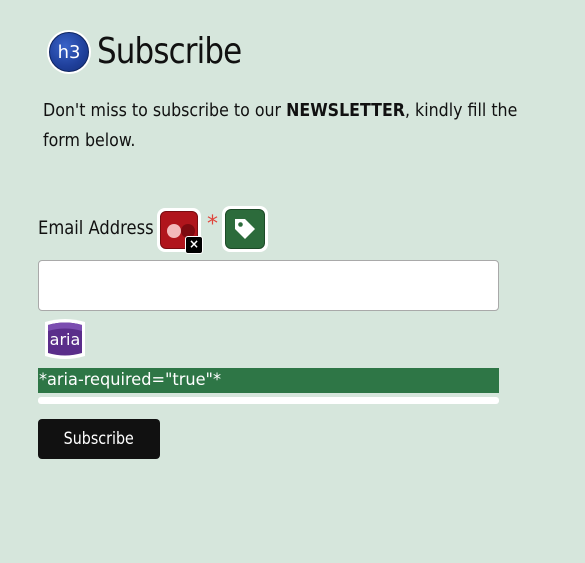 Image resolution: width=585 pixels, height=563 pixels. I want to click on email-label-row: Email Address × *, so click(153, 230).